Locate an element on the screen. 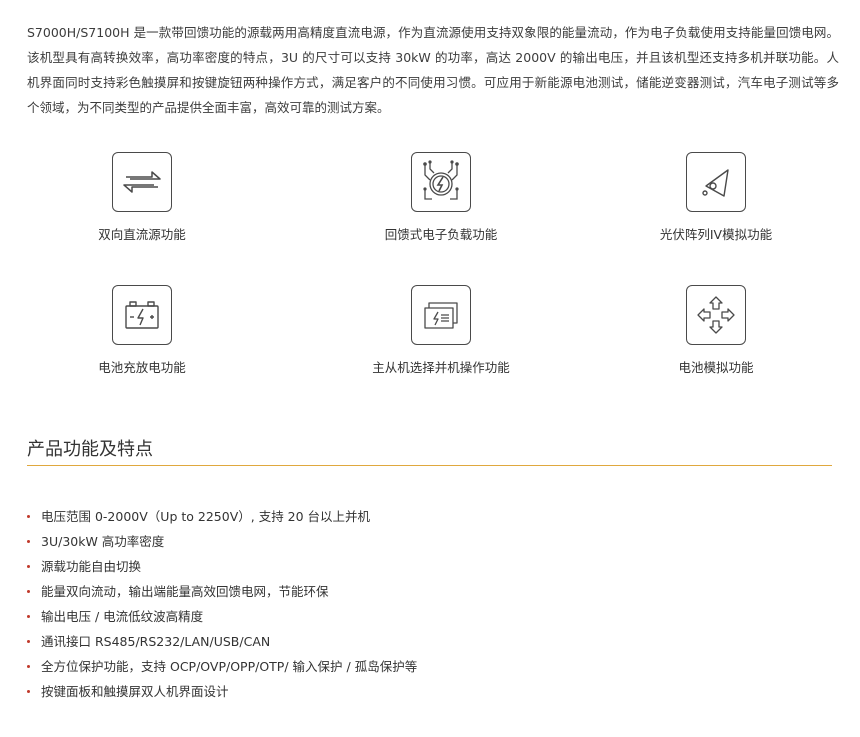 Image resolution: width=860 pixels, height=737 pixels. feedback-load-icon is located at coordinates (441, 180).